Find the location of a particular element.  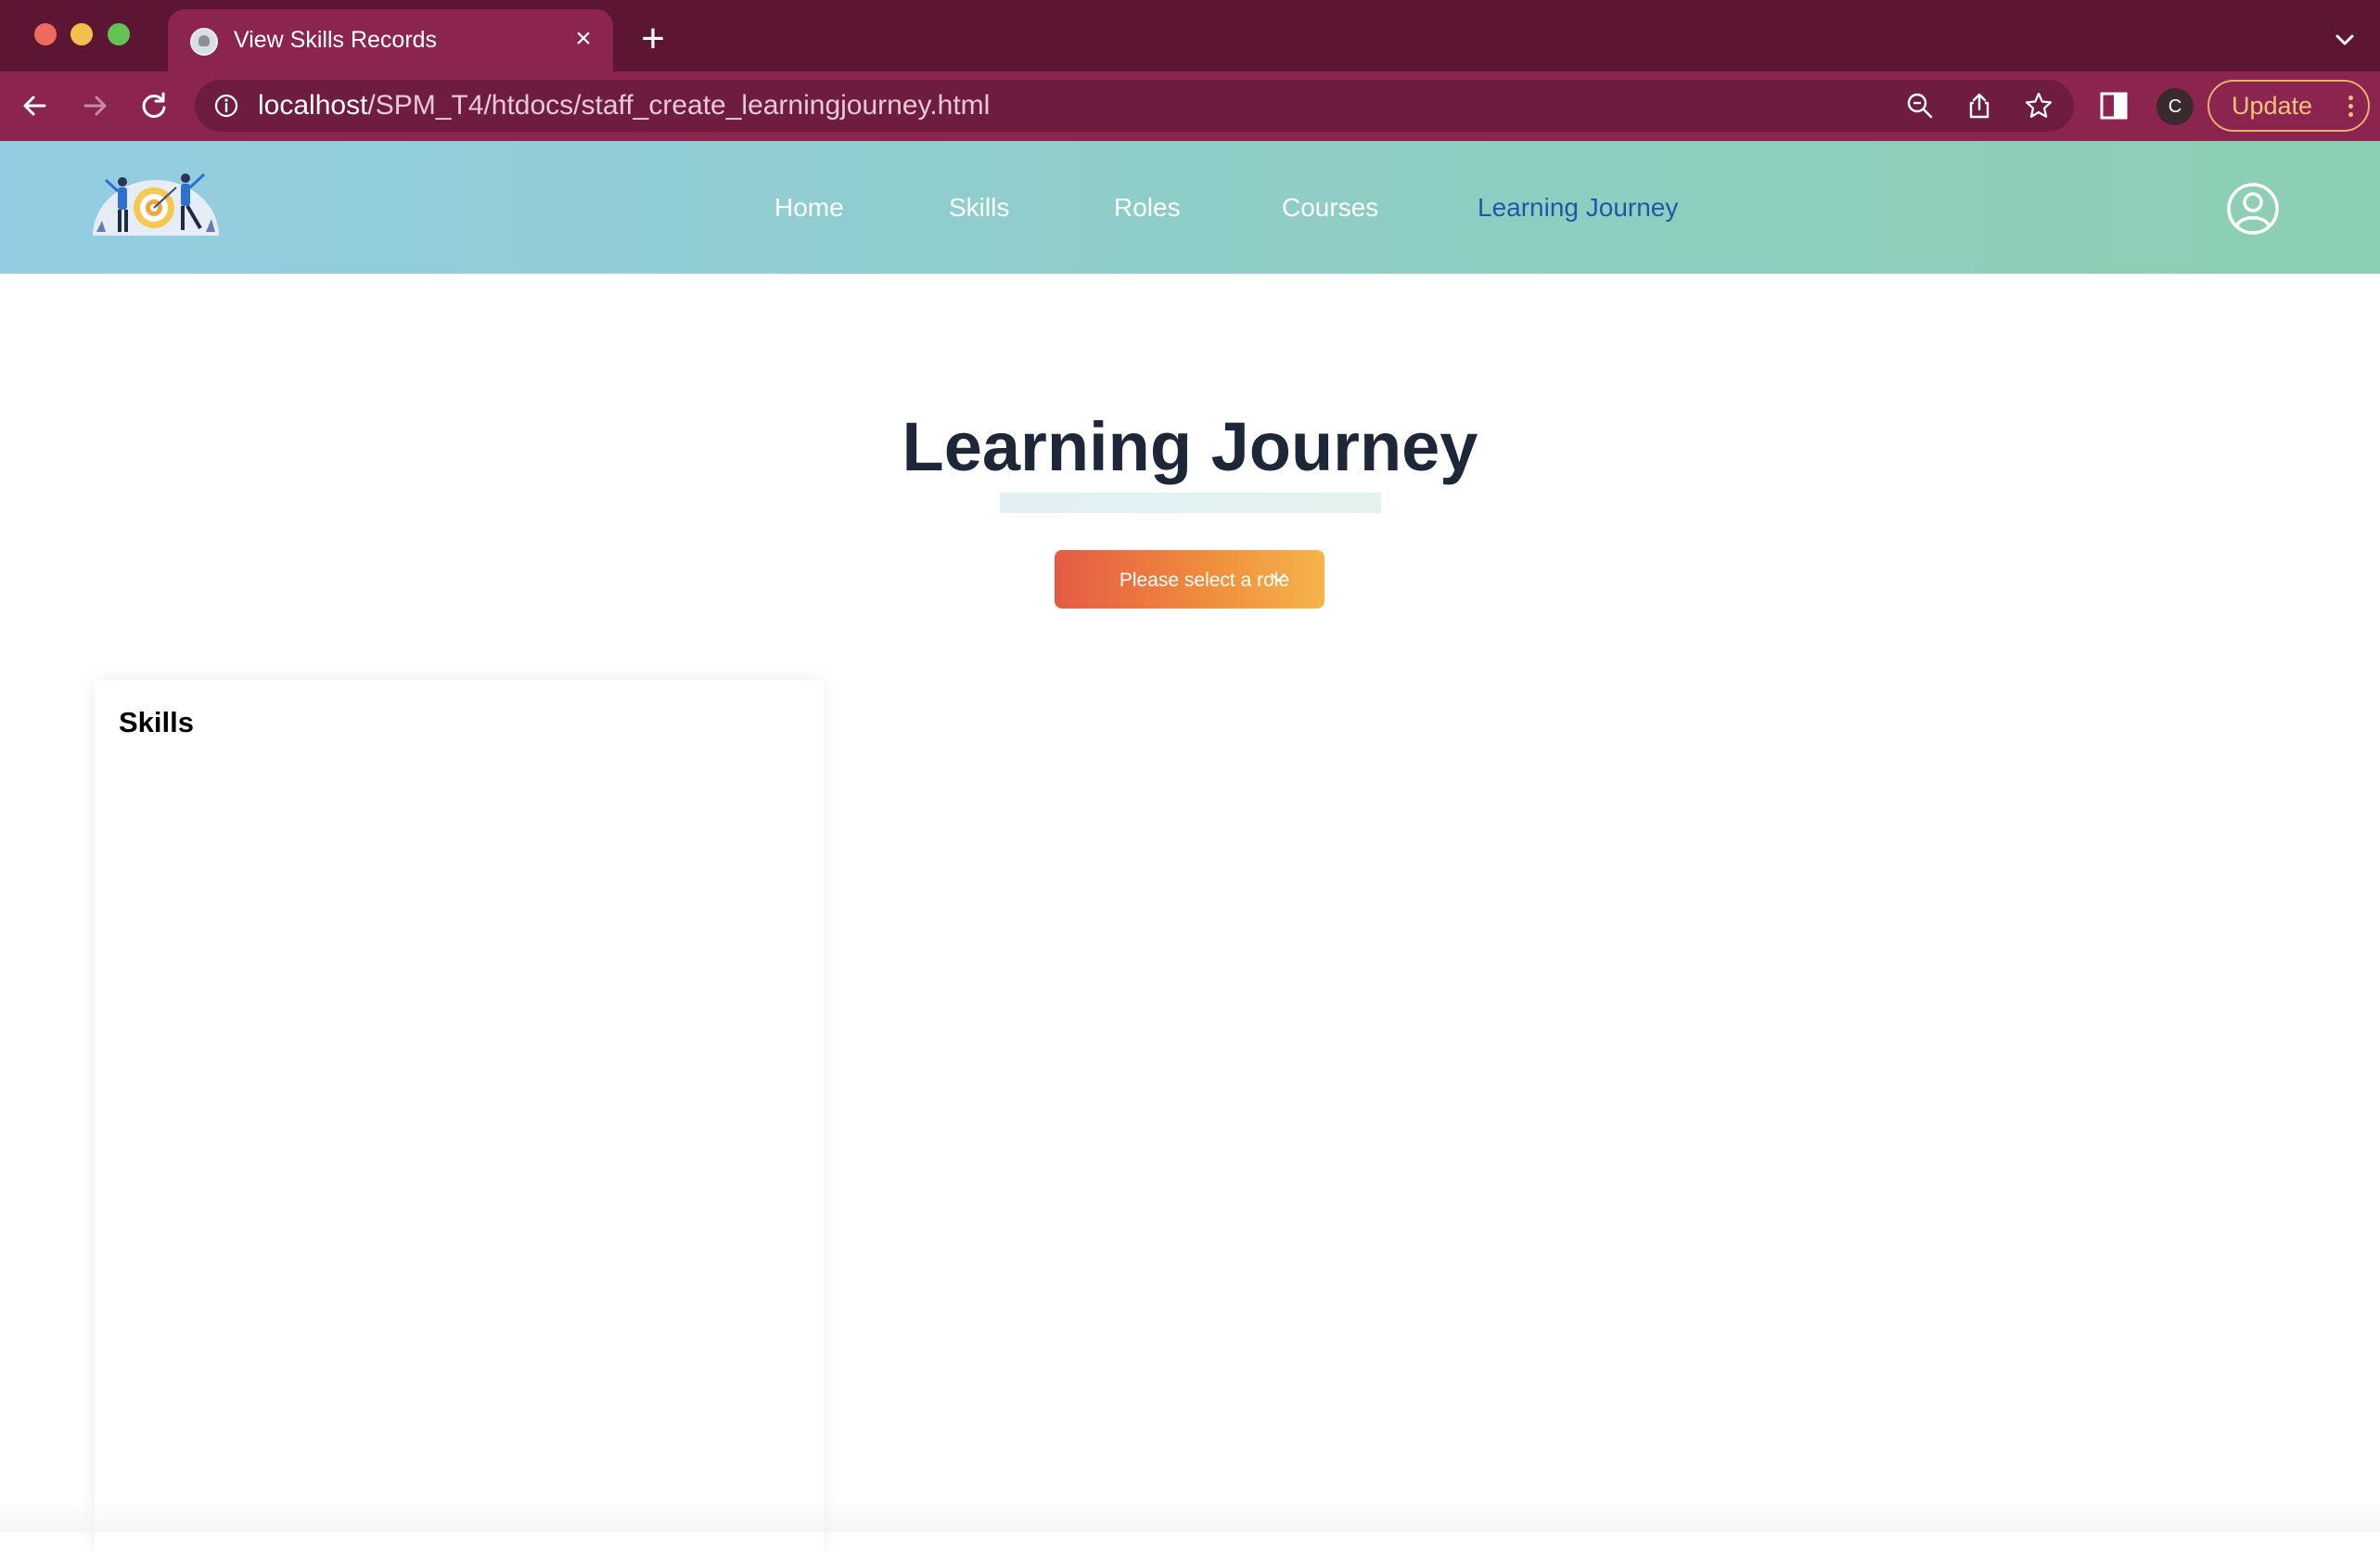

role-select-label: Please select a role is located at coordinates (1204, 580).